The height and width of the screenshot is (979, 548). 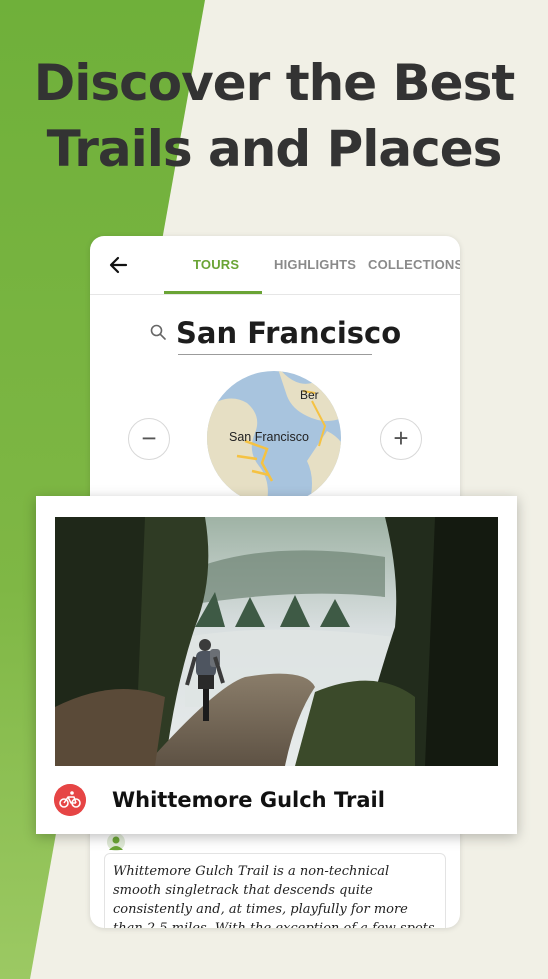 What do you see at coordinates (315, 264) in the screenshot?
I see `tab-highlights: HIGHLIGHTS` at bounding box center [315, 264].